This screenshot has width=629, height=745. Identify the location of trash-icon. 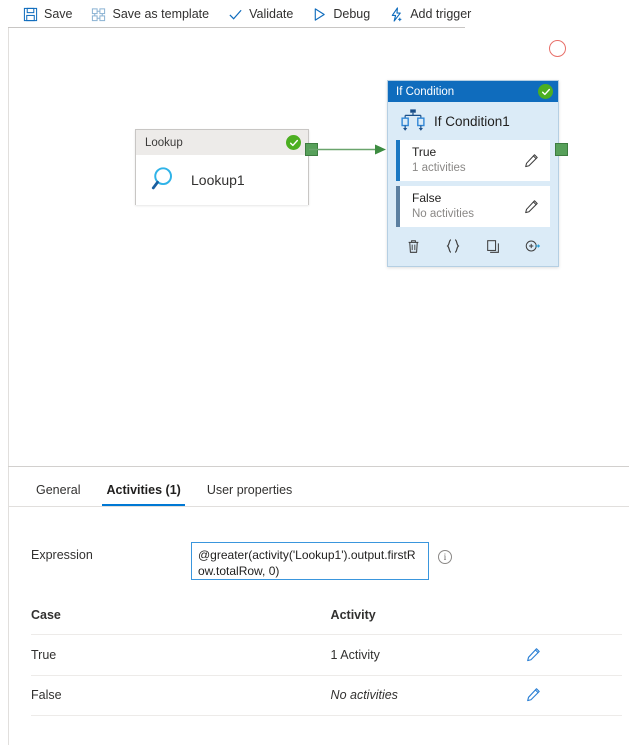
(413, 246).